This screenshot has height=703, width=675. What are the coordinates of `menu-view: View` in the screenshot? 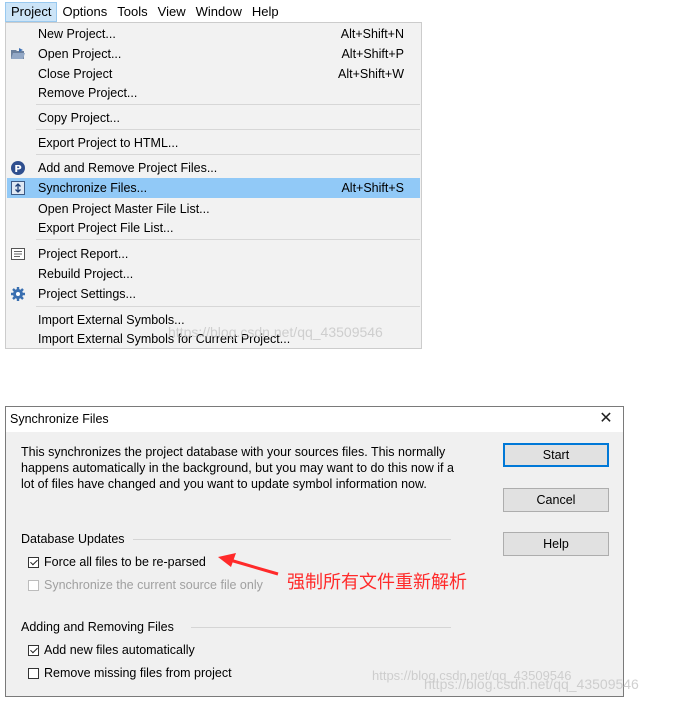 It's located at (172, 12).